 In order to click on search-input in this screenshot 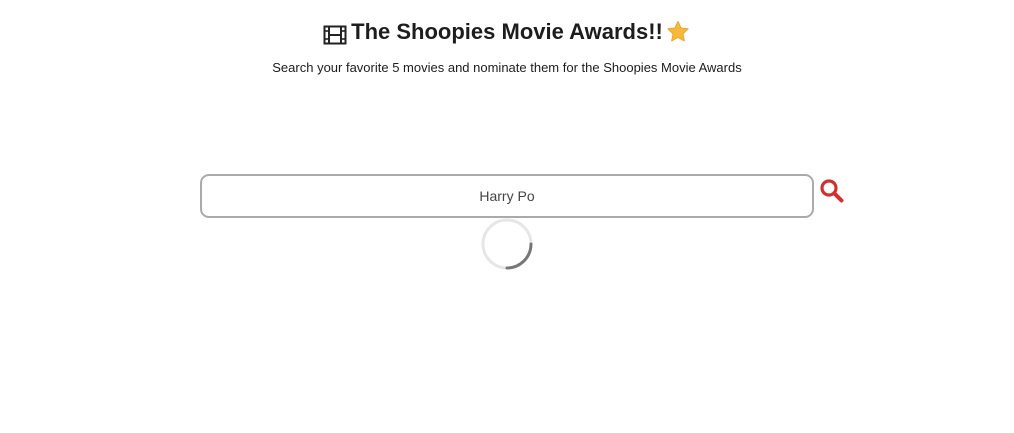, I will do `click(507, 196)`.